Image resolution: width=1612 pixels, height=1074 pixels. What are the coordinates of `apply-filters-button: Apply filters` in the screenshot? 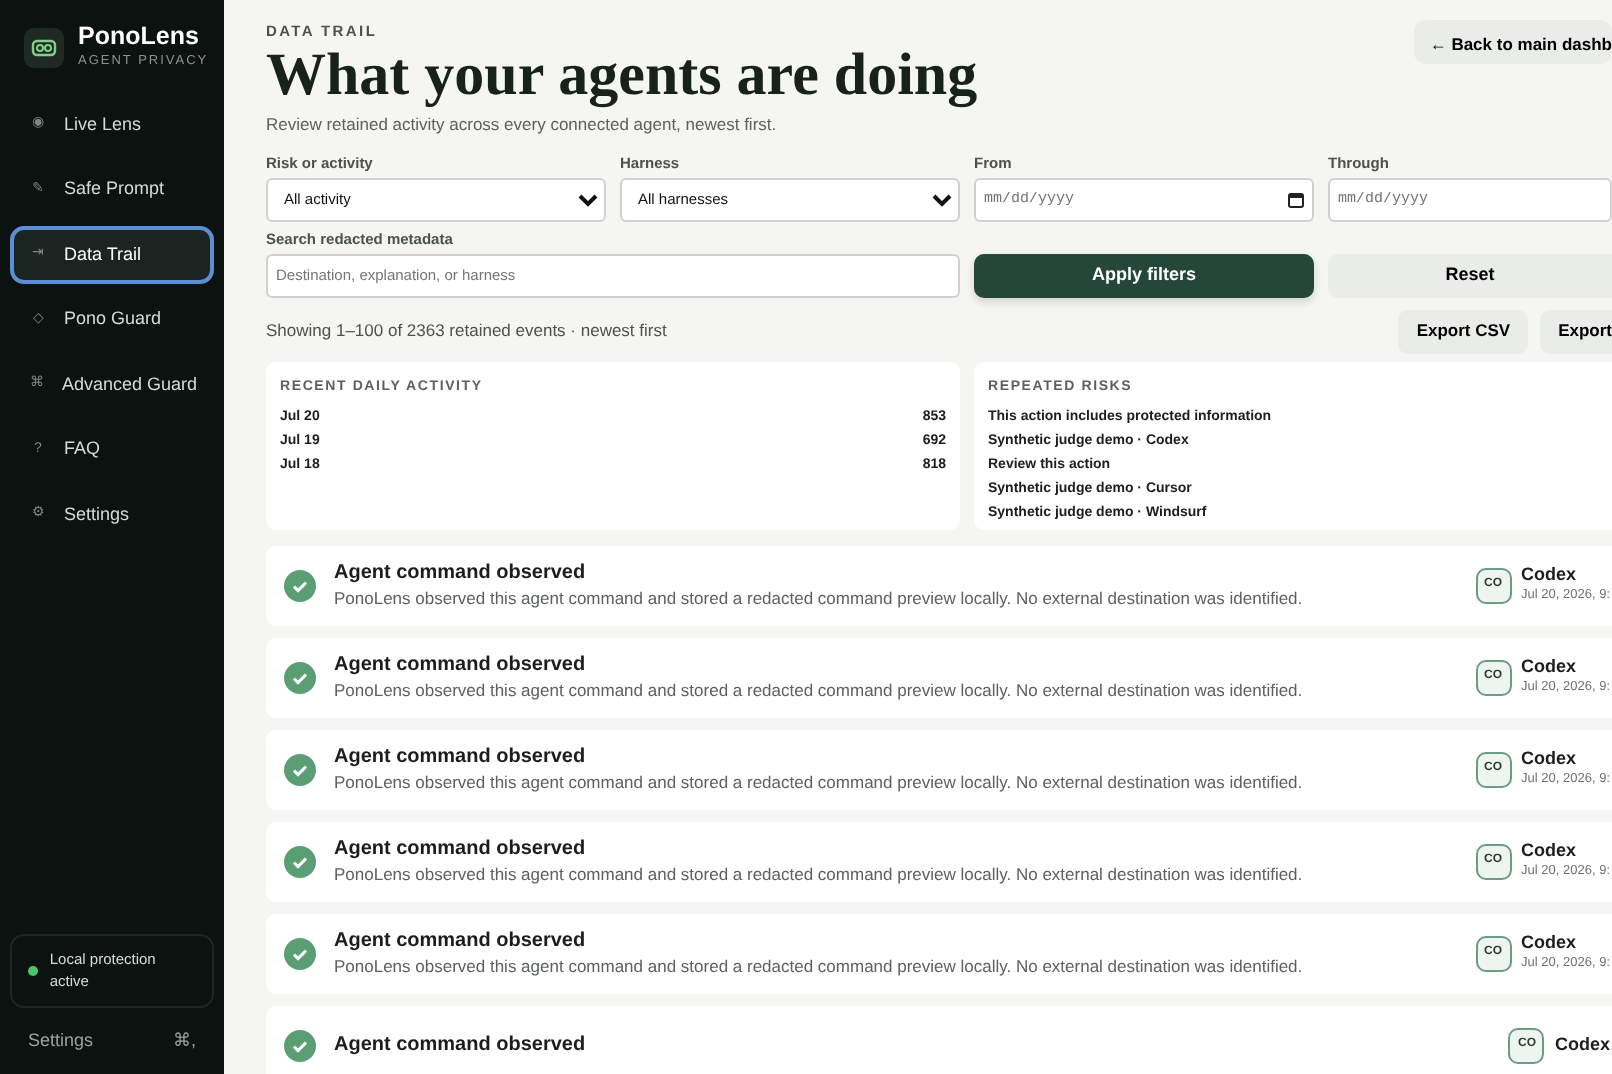 It's located at (1144, 275).